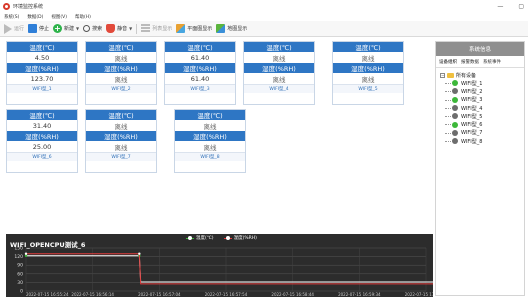  Describe the element at coordinates (368, 88) in the screenshot. I see `device-name: WIFI型_5` at that location.